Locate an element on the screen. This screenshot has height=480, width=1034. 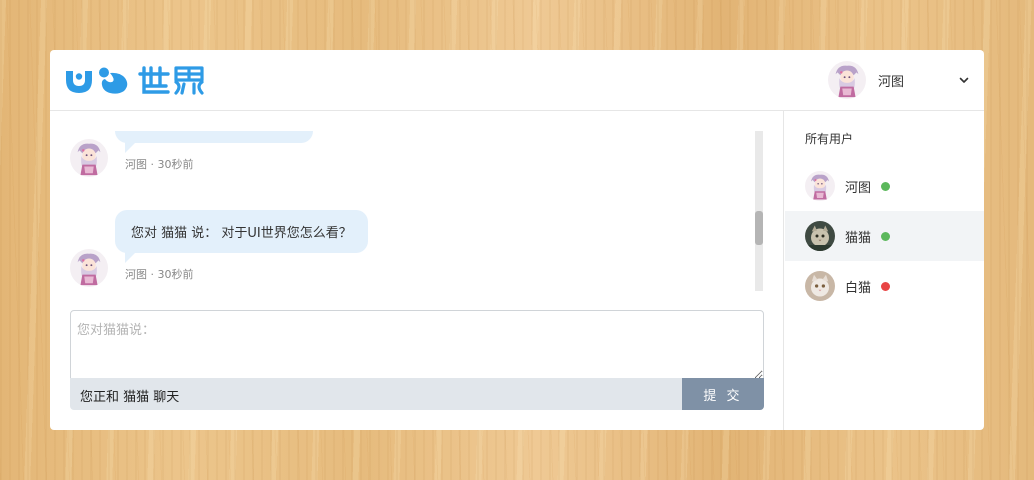
message-item: 您对 猫猫 说： 对于UI世界您怎么看？ 河图 · 30秒前 is located at coordinates (400, 228).